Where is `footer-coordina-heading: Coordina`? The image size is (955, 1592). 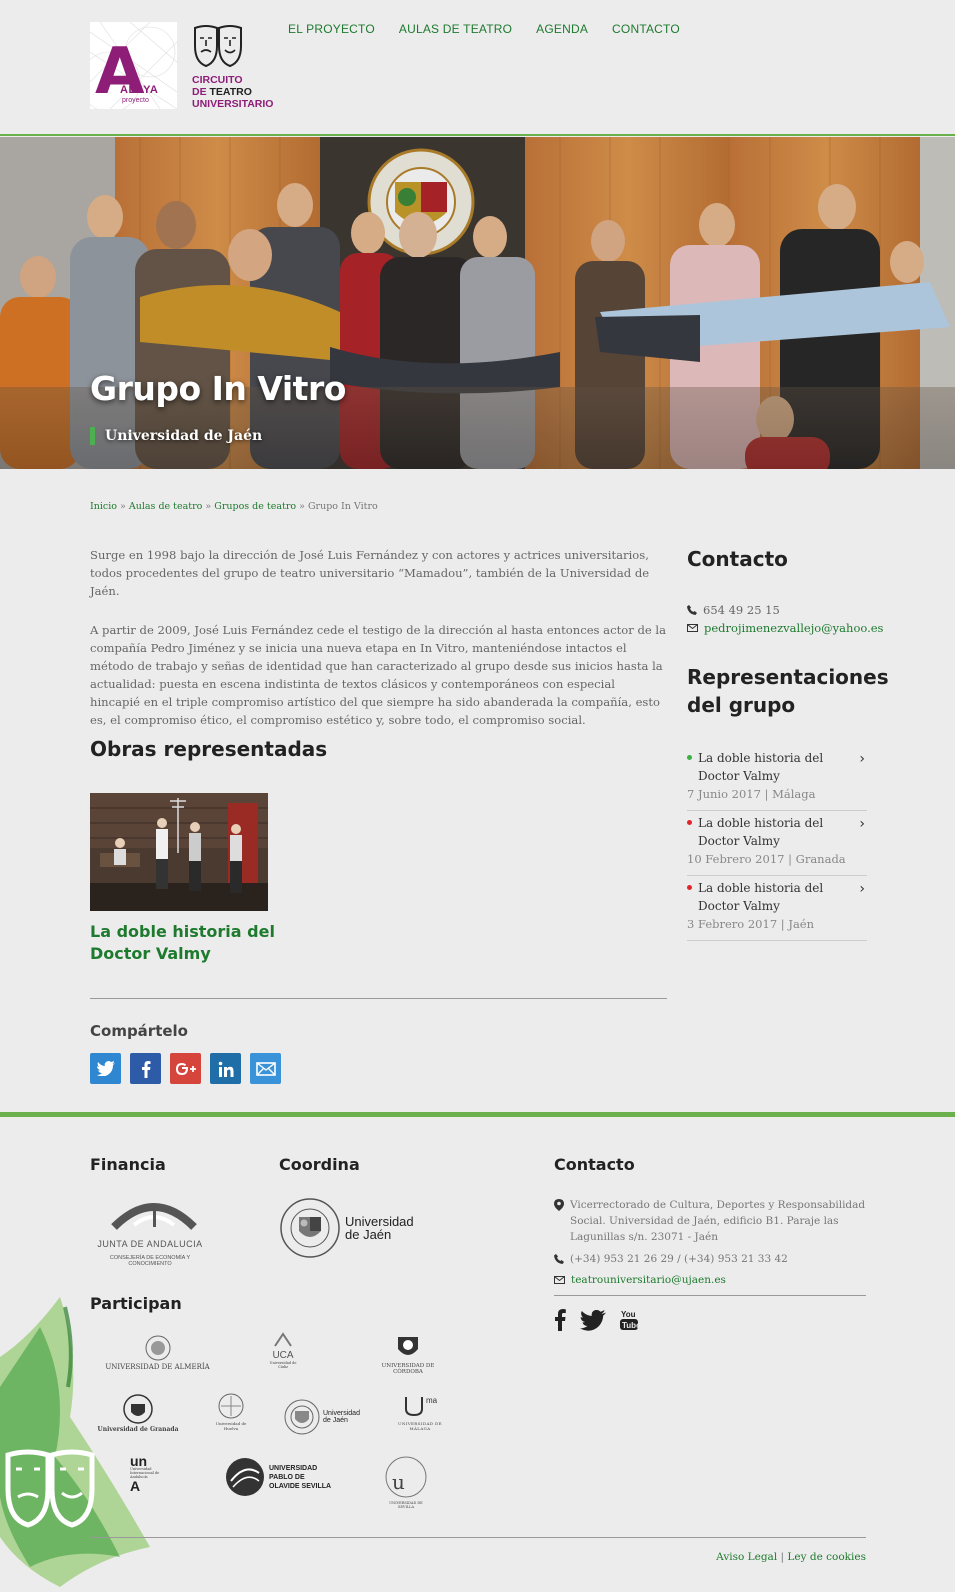 footer-coordina-heading: Coordina is located at coordinates (319, 1164).